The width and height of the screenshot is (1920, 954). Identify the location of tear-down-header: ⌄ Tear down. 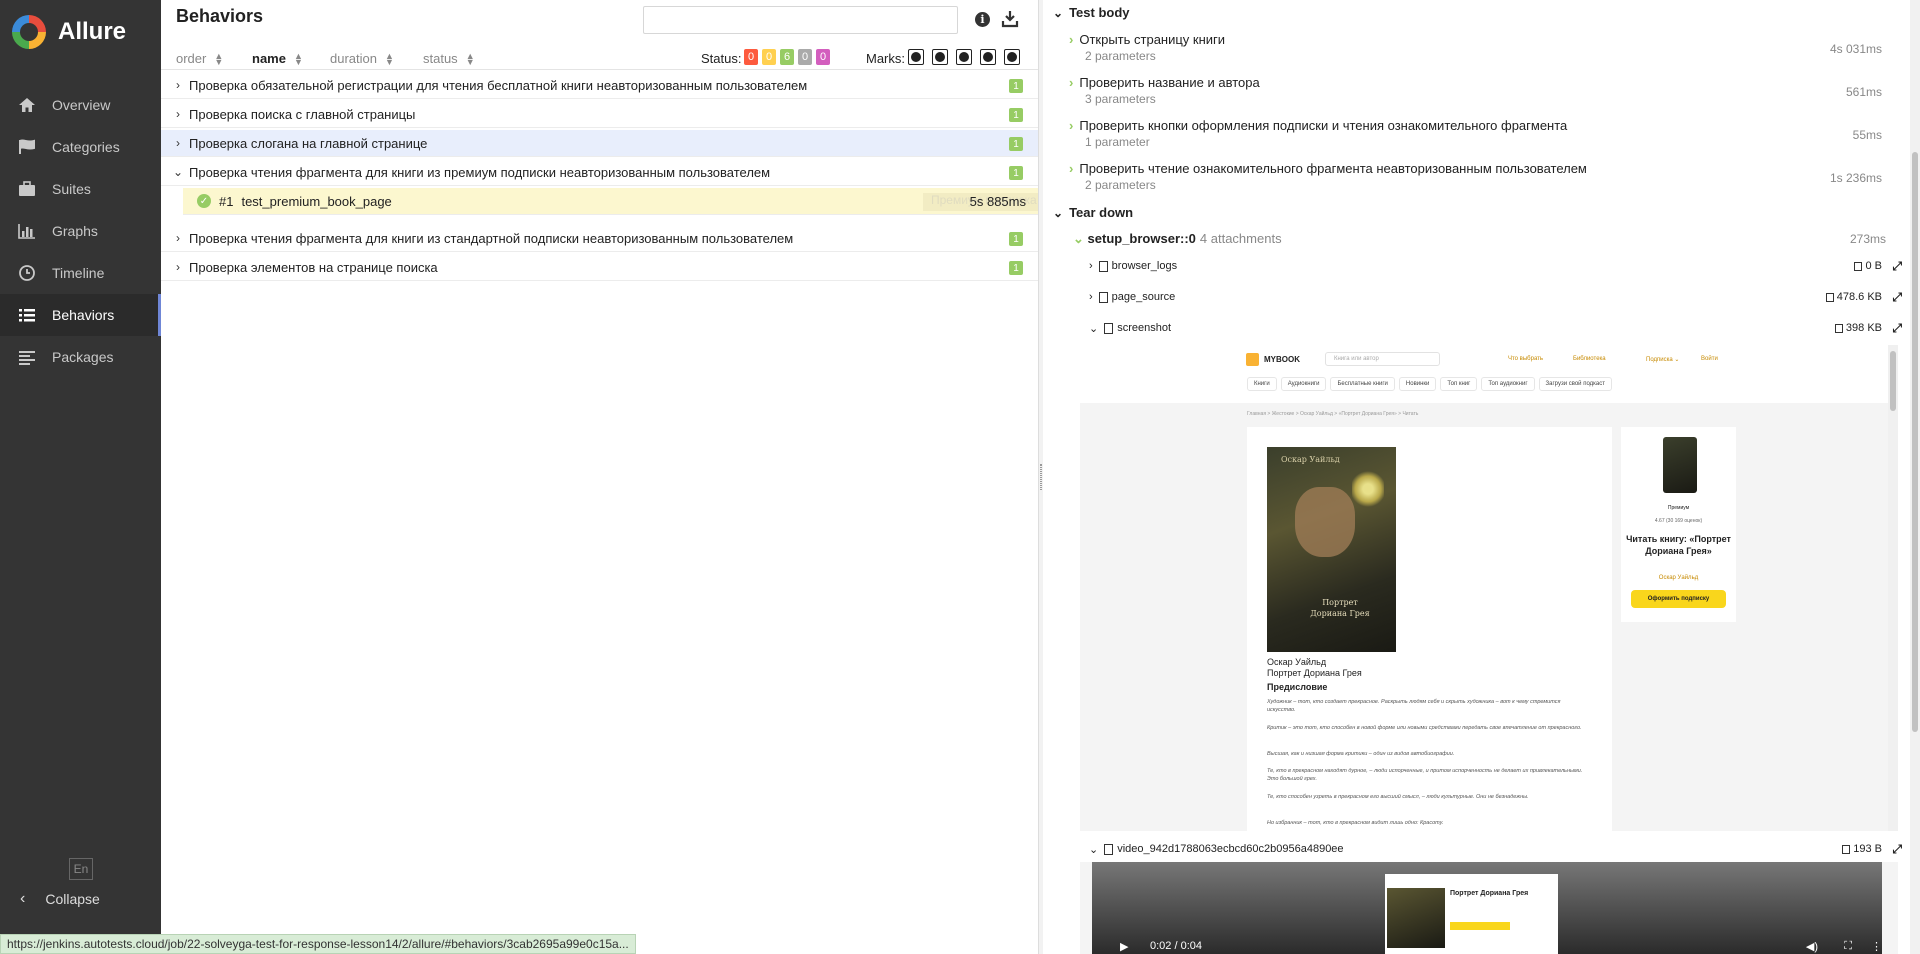
(1093, 212).